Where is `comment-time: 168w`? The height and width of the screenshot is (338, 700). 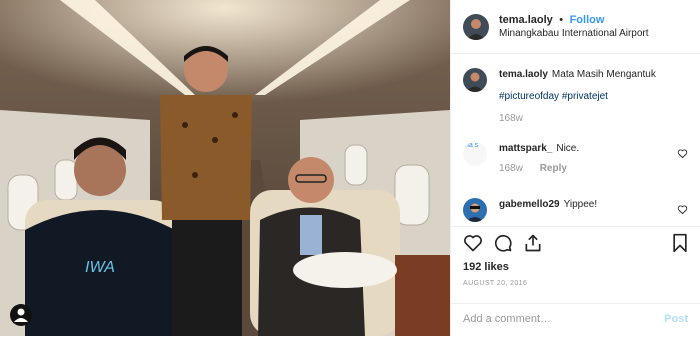 comment-time: 168w is located at coordinates (511, 168).